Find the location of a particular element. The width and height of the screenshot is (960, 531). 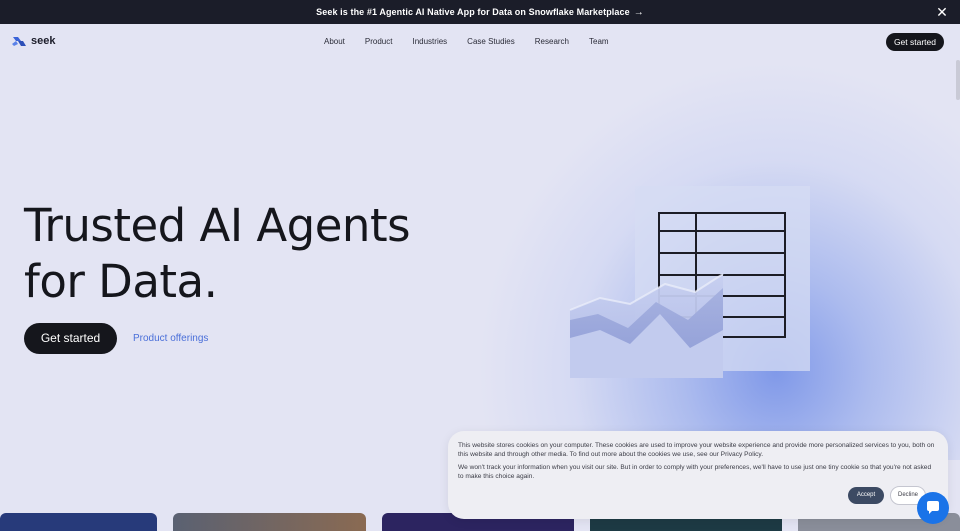

nav-item-about: About is located at coordinates (334, 42).